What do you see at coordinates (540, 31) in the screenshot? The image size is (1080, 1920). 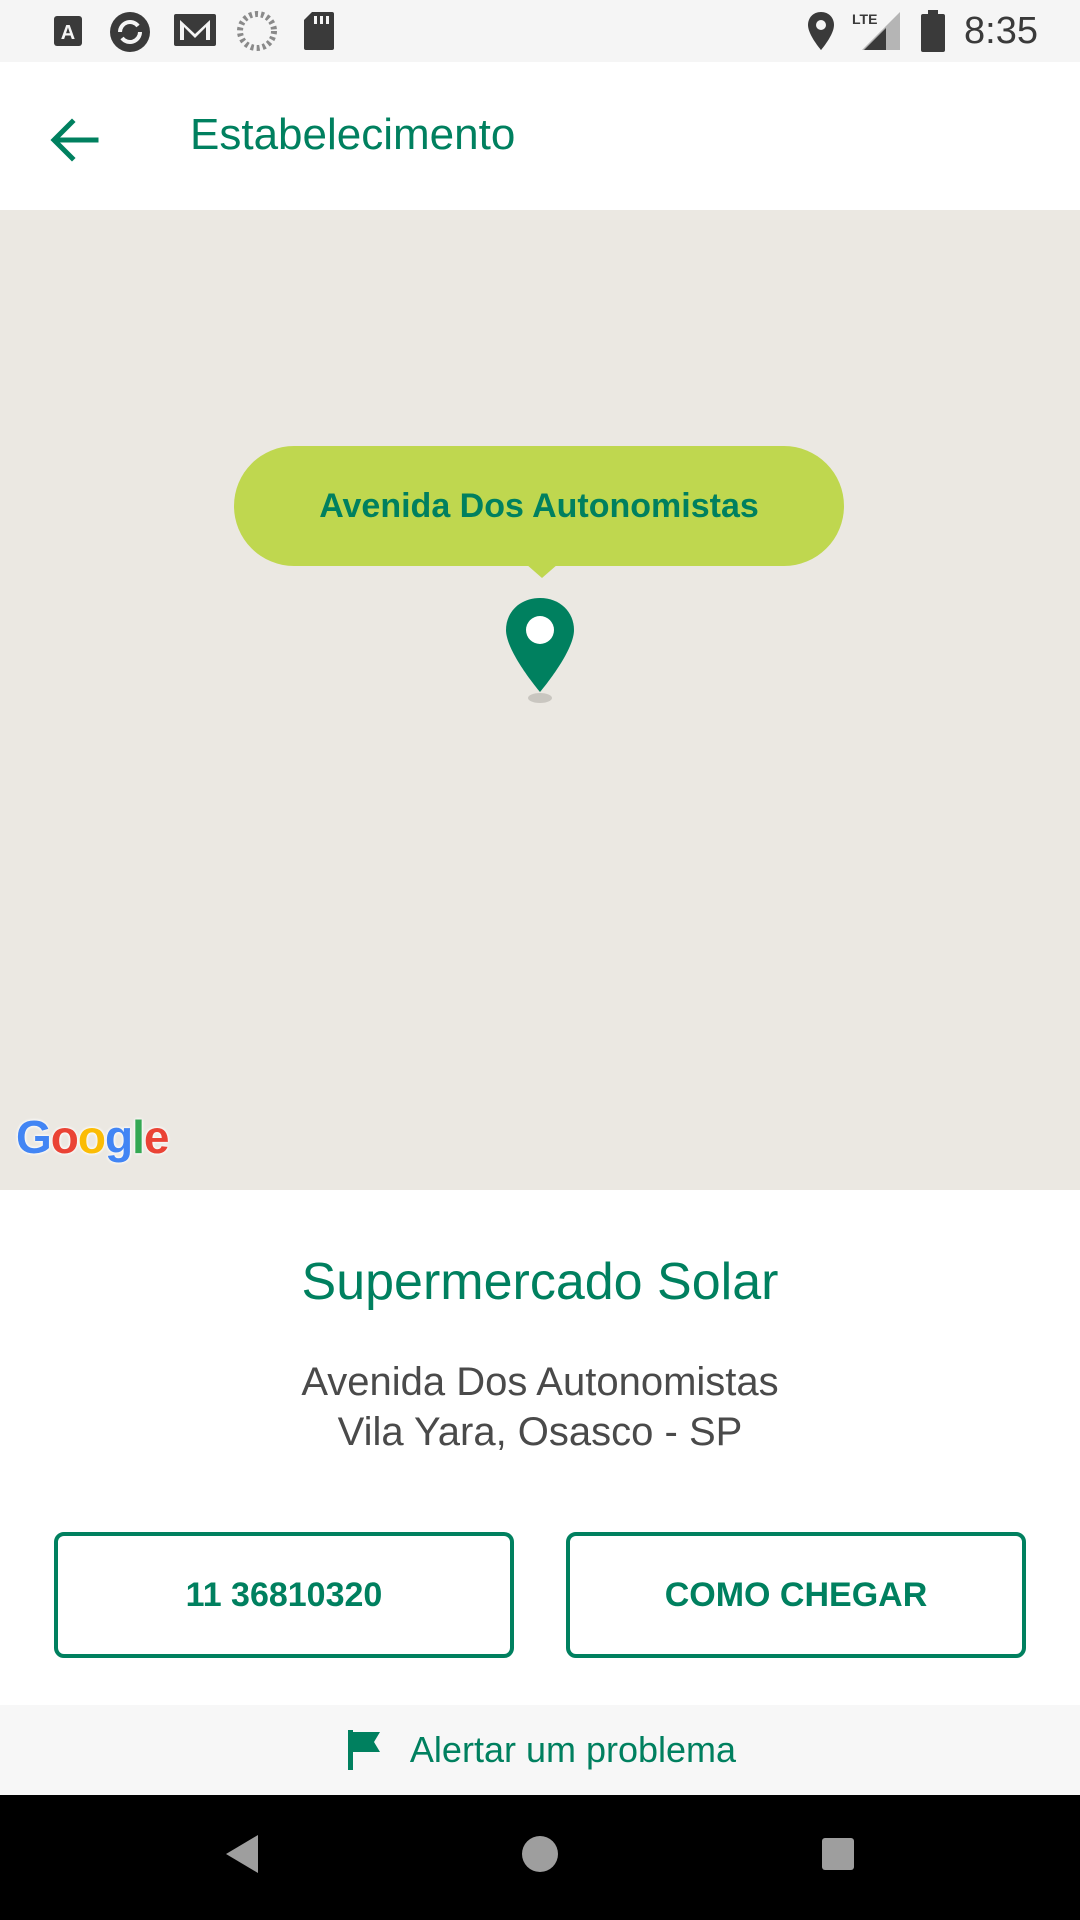 I see `status-bar: A LTE 8:35` at bounding box center [540, 31].